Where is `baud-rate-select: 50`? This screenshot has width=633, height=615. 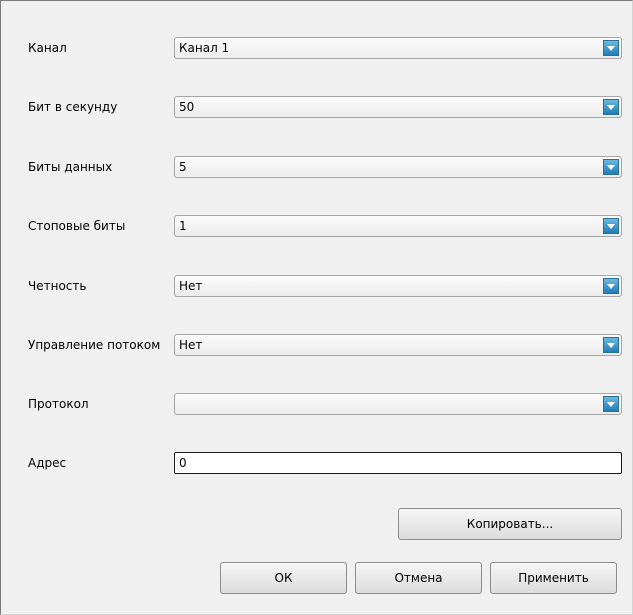
baud-rate-select: 50 is located at coordinates (398, 107).